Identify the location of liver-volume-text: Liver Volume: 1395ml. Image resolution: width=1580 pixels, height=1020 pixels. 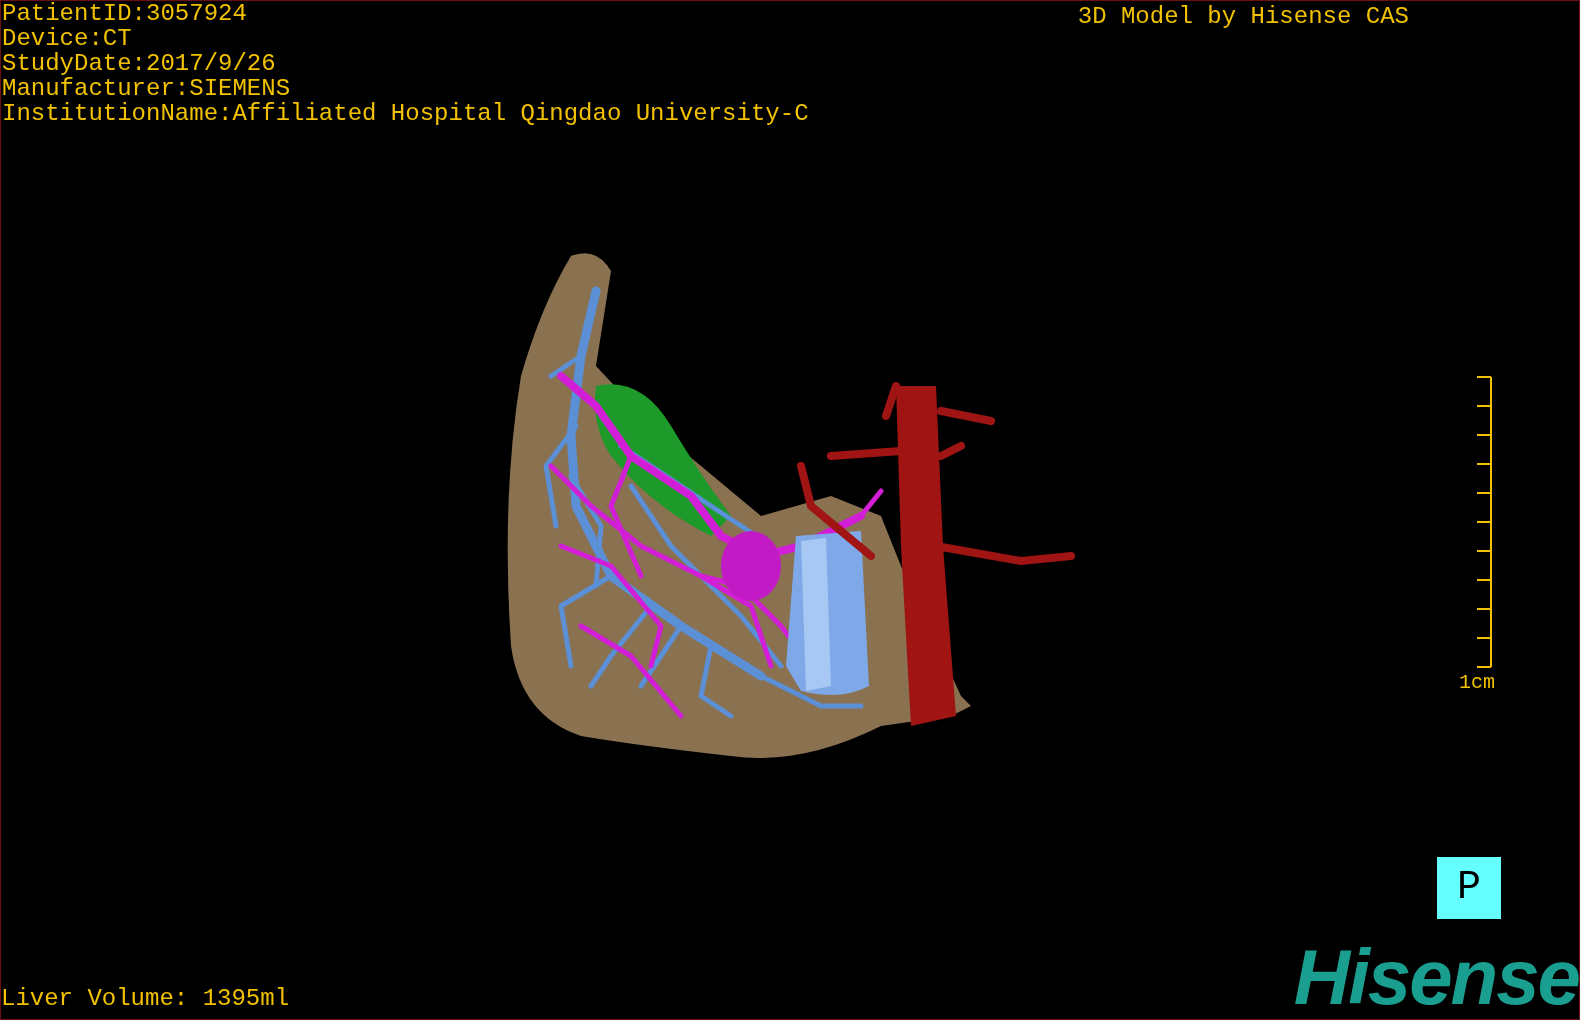
(145, 998).